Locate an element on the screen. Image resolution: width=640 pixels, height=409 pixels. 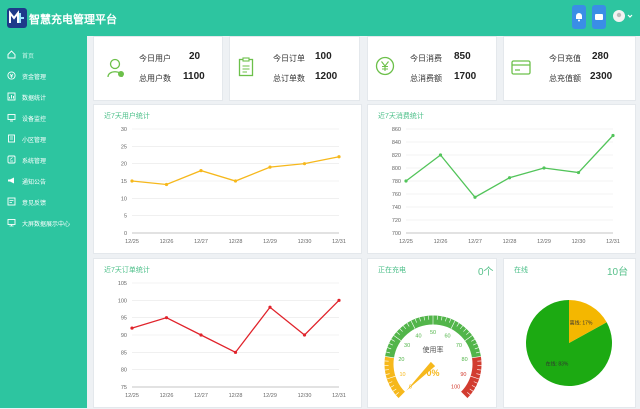
x-tick-label: 12/30 is located at coordinates (579, 242).